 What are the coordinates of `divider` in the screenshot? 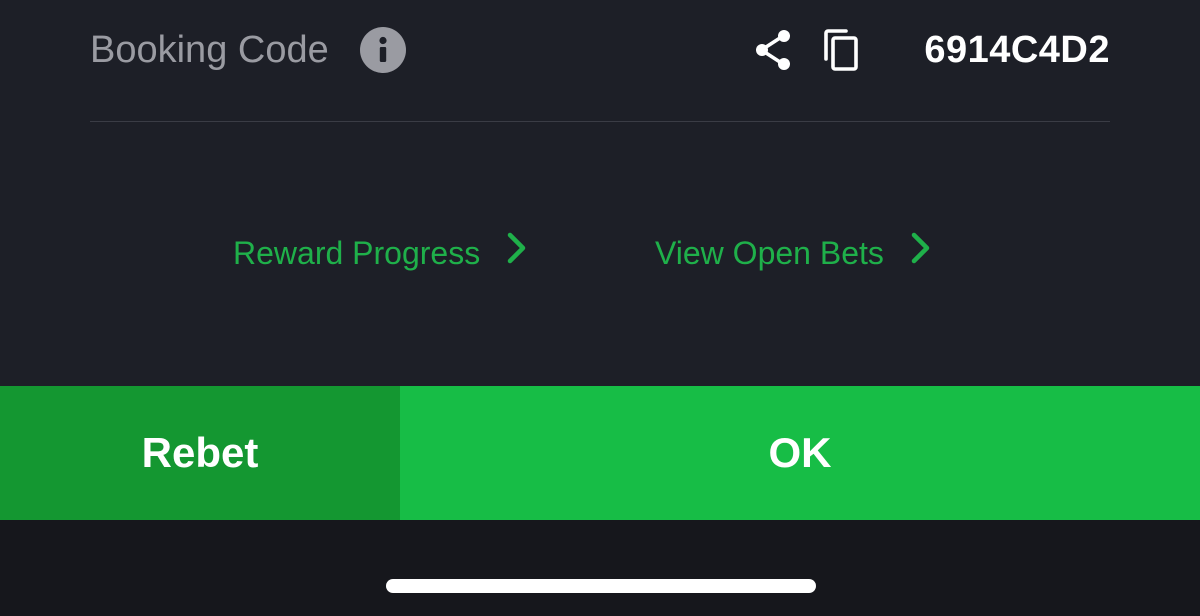 It's located at (600, 121).